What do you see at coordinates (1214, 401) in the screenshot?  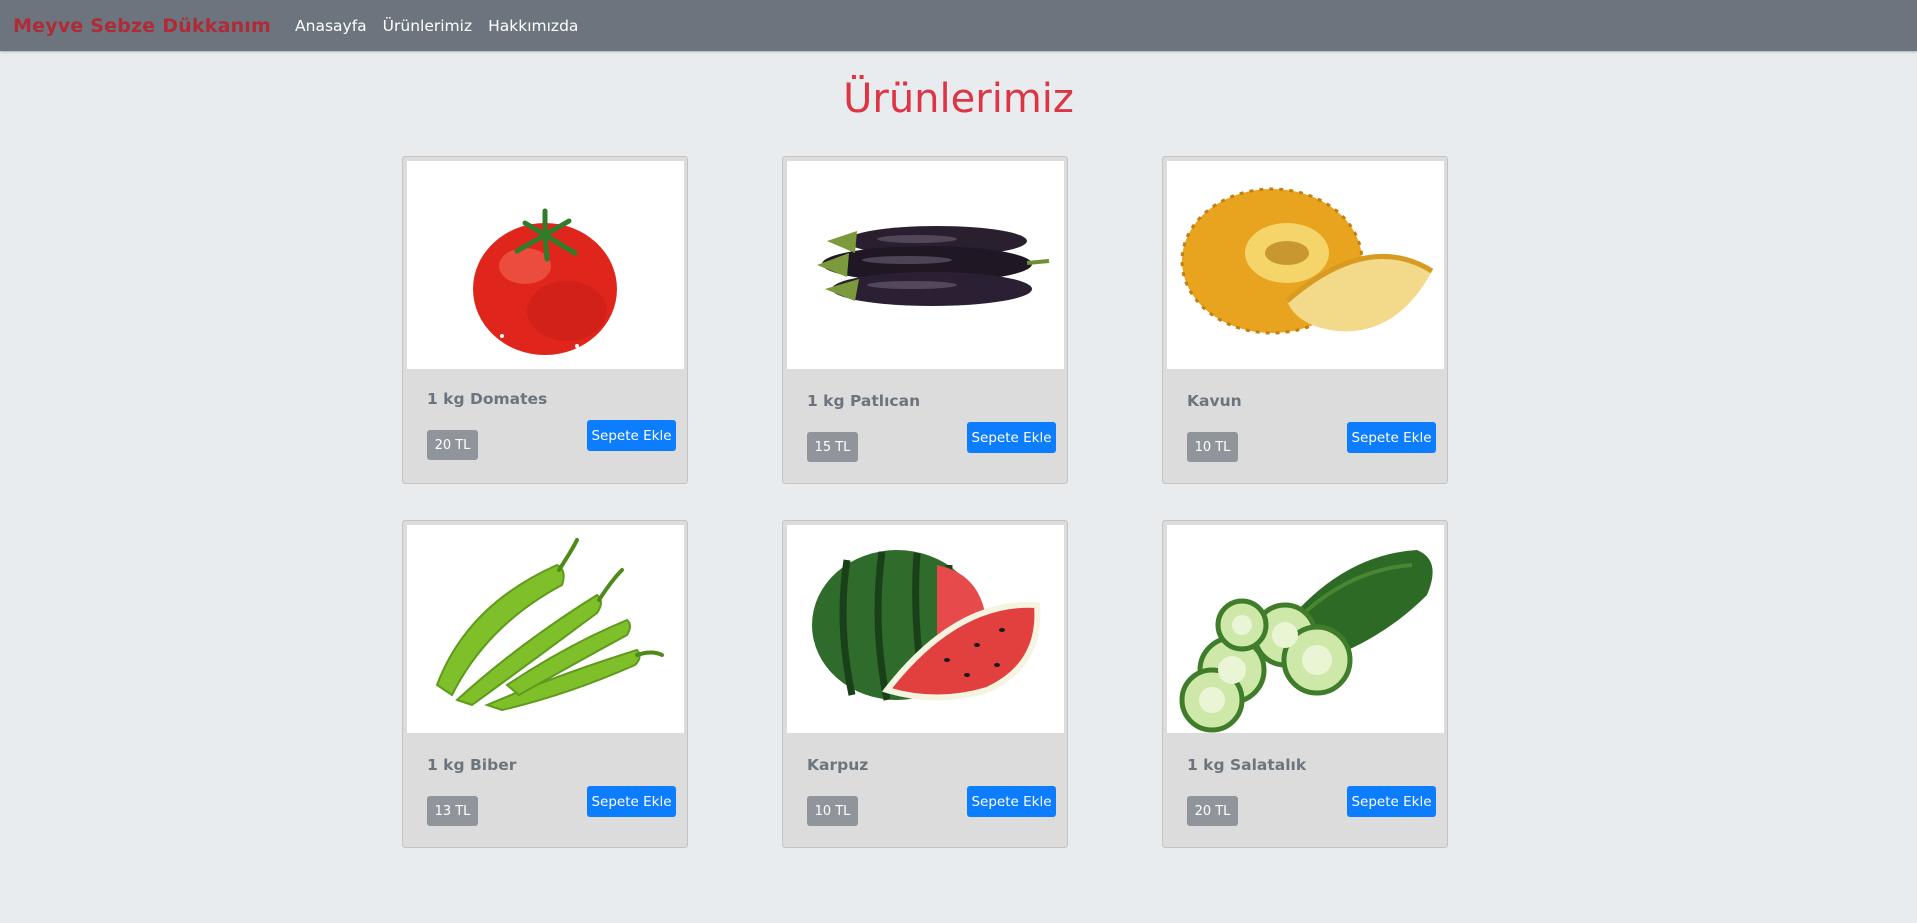 I see `product-name: Kavun` at bounding box center [1214, 401].